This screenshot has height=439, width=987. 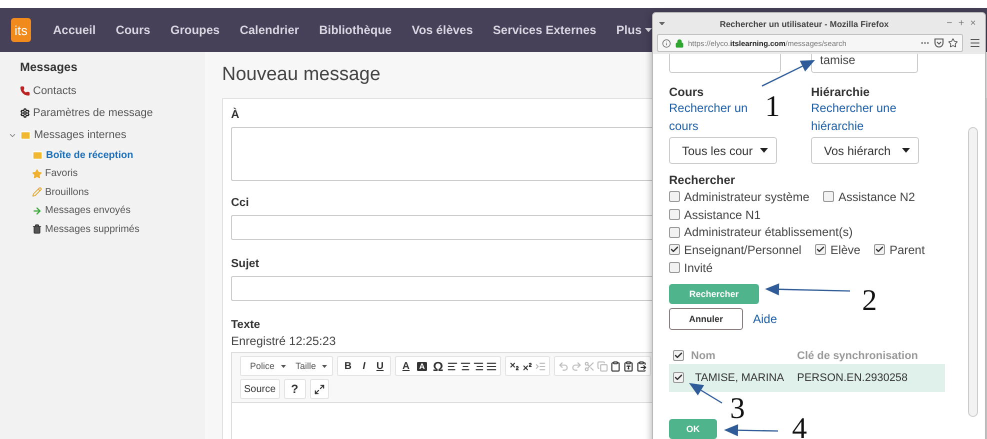 I want to click on menu-icon, so click(x=975, y=43).